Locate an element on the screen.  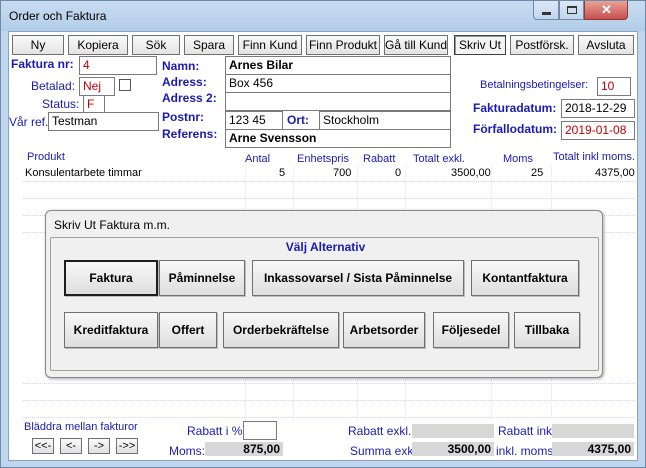
paid-label: Betalad: is located at coordinates (53, 86).